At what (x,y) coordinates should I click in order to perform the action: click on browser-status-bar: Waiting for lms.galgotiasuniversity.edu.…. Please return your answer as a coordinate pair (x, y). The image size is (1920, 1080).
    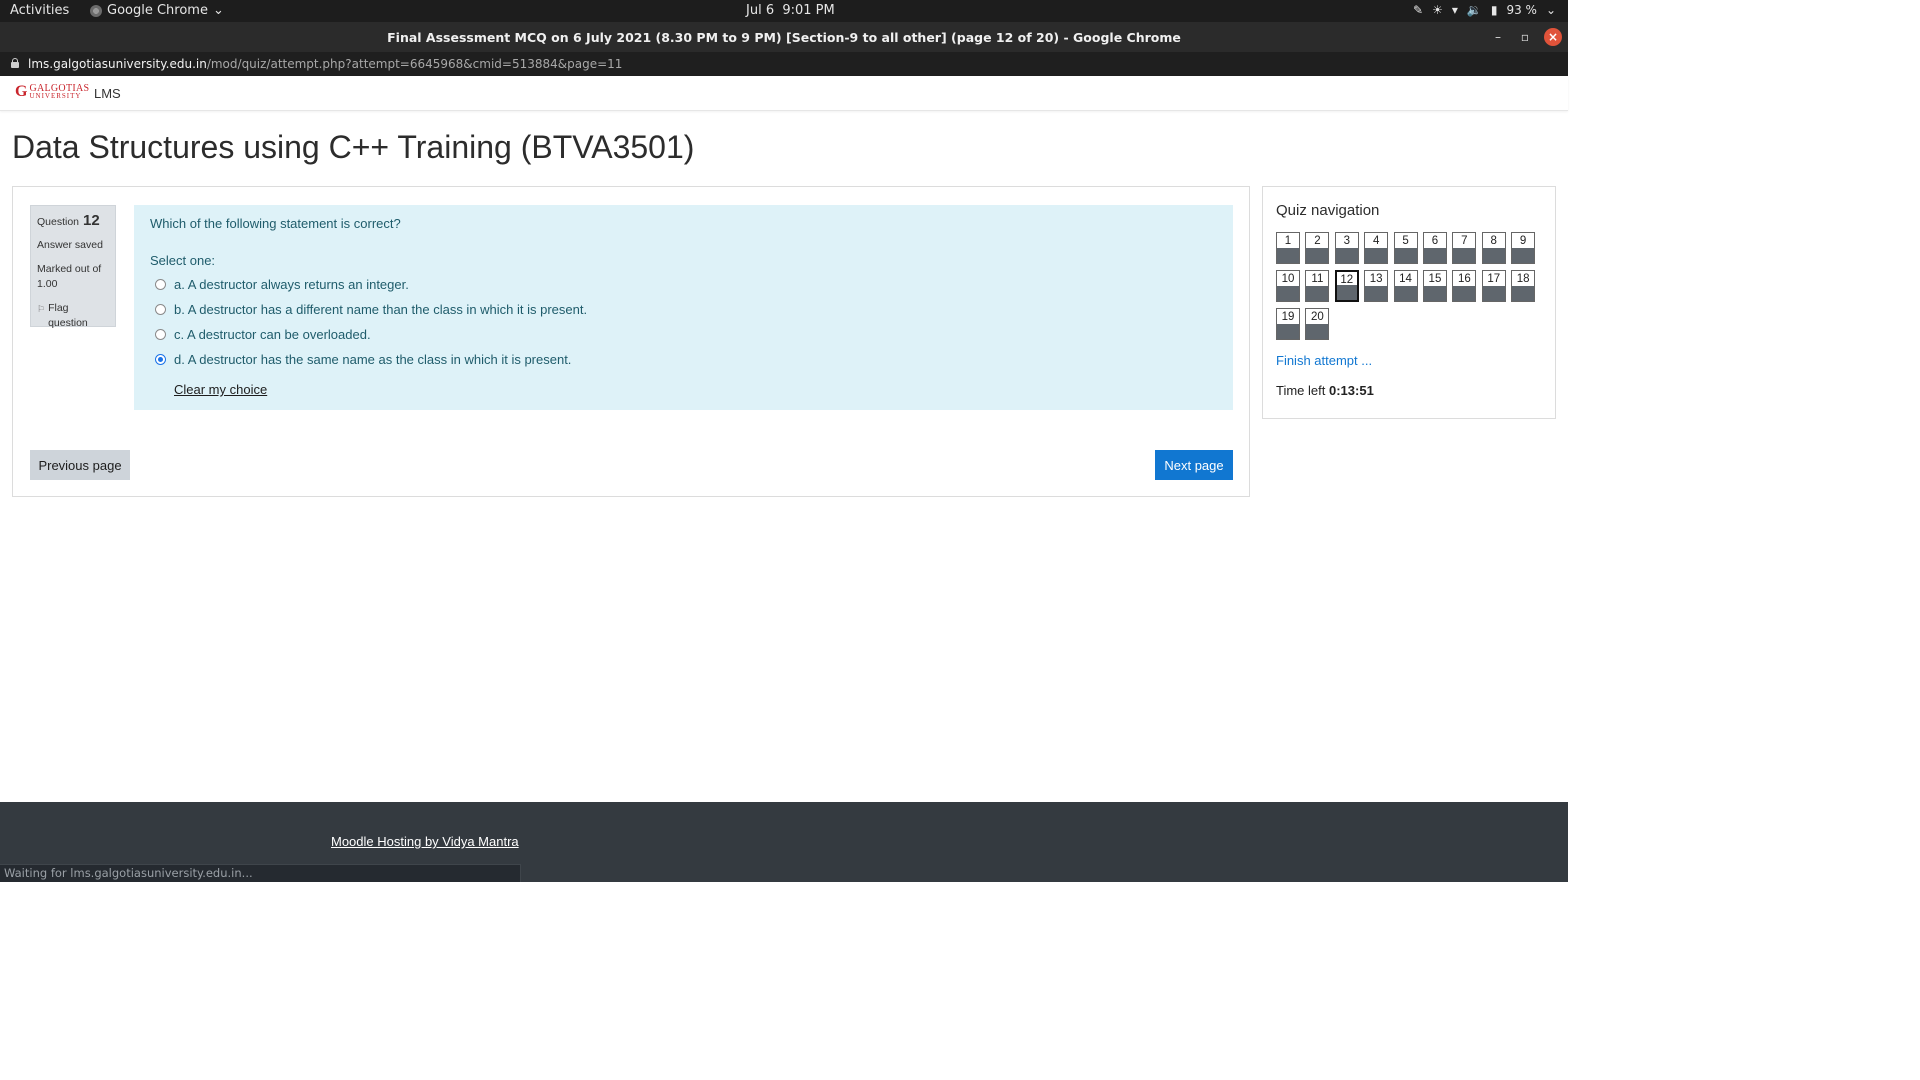
    Looking at the image, I should click on (260, 873).